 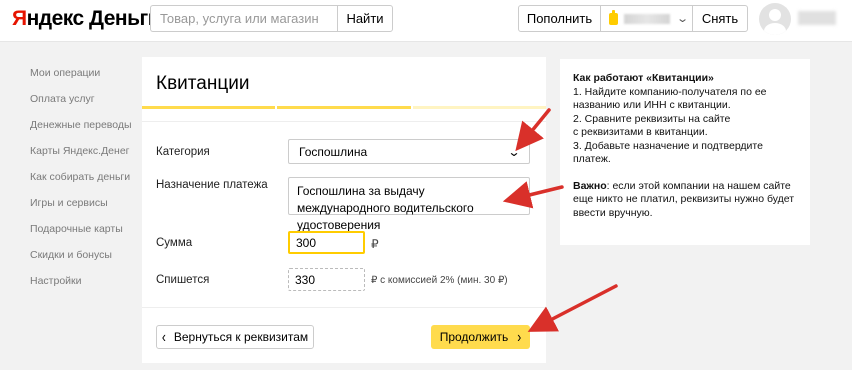 I want to click on page-title: Квитанции, so click(x=203, y=83).